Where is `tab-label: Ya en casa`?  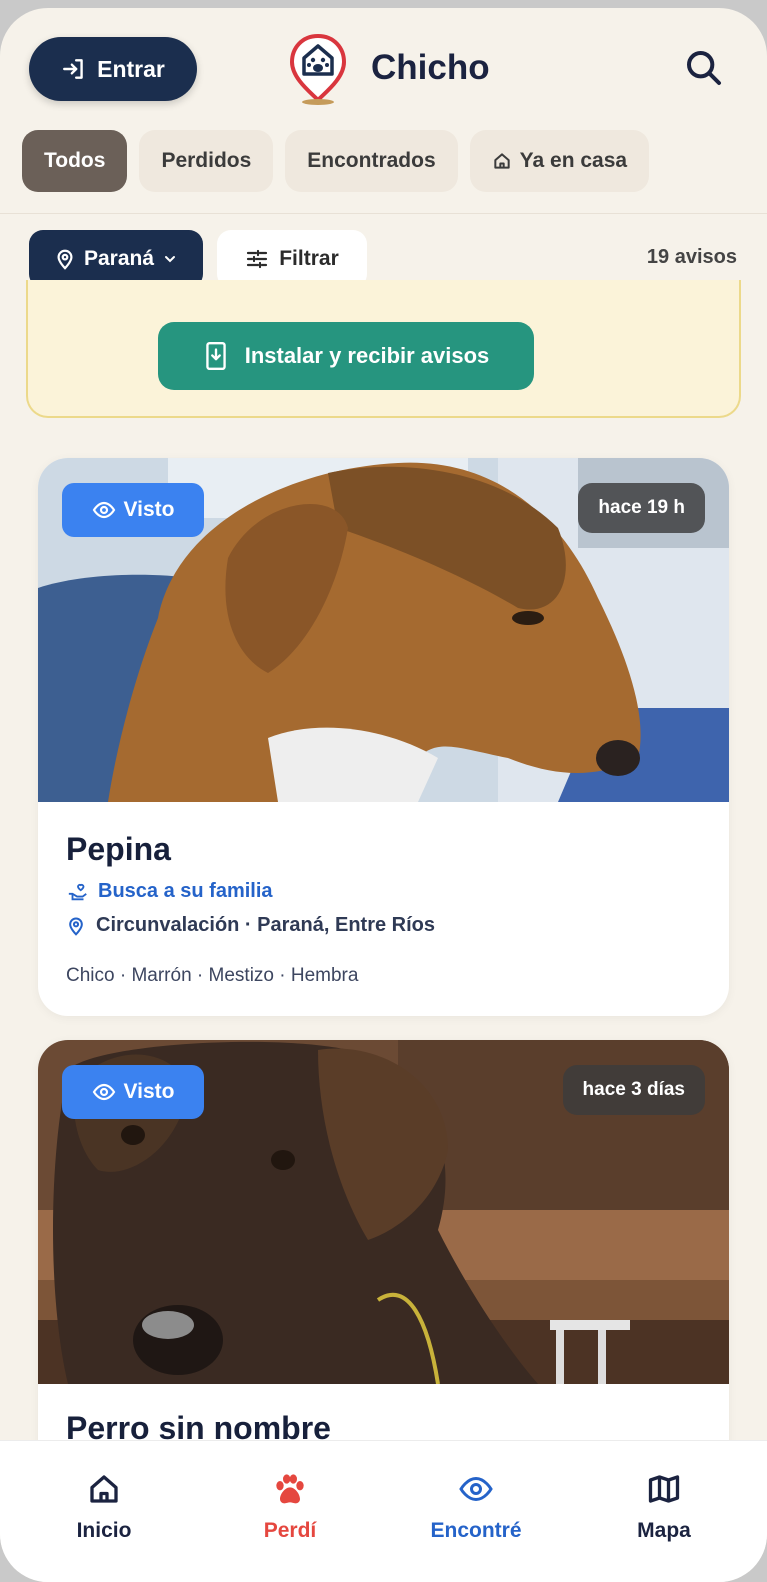
tab-label: Ya en casa is located at coordinates (573, 160).